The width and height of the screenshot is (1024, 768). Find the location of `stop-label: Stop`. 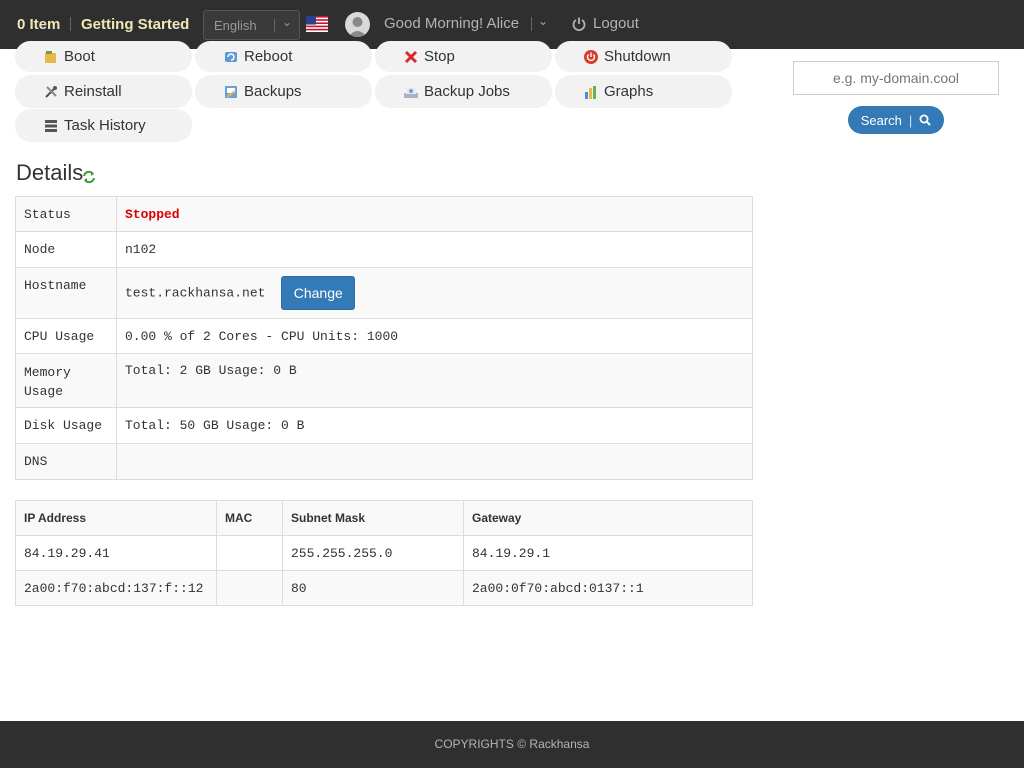

stop-label: Stop is located at coordinates (439, 56).